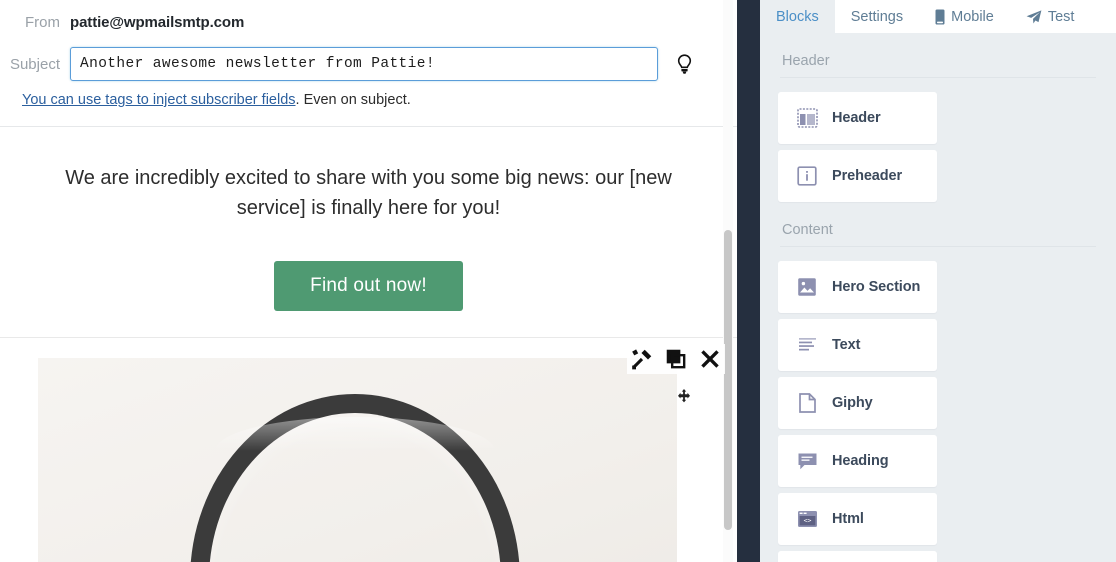 This screenshot has height=562, width=1116. I want to click on tab-blocks-label: Blocks, so click(797, 16).